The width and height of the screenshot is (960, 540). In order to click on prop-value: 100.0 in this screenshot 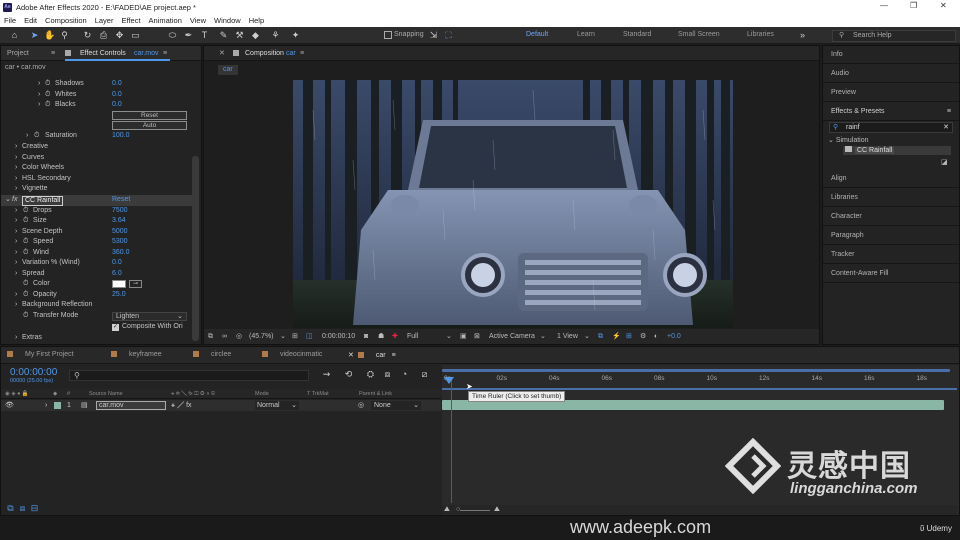, I will do `click(121, 136)`.